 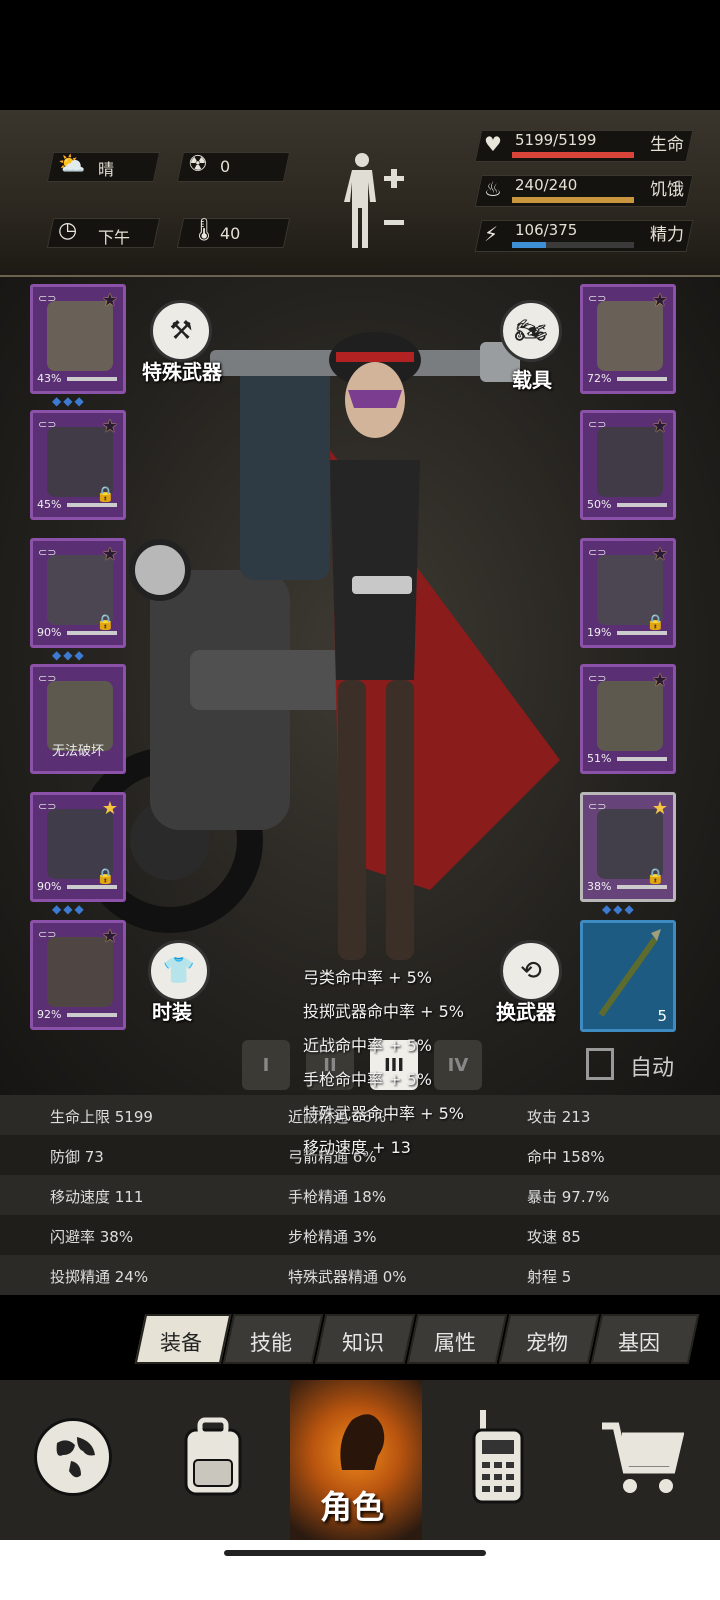 What do you see at coordinates (360, 1235) in the screenshot?
I see `stats-row: 闪避率 38% 步枪精通 3% 攻速 85` at bounding box center [360, 1235].